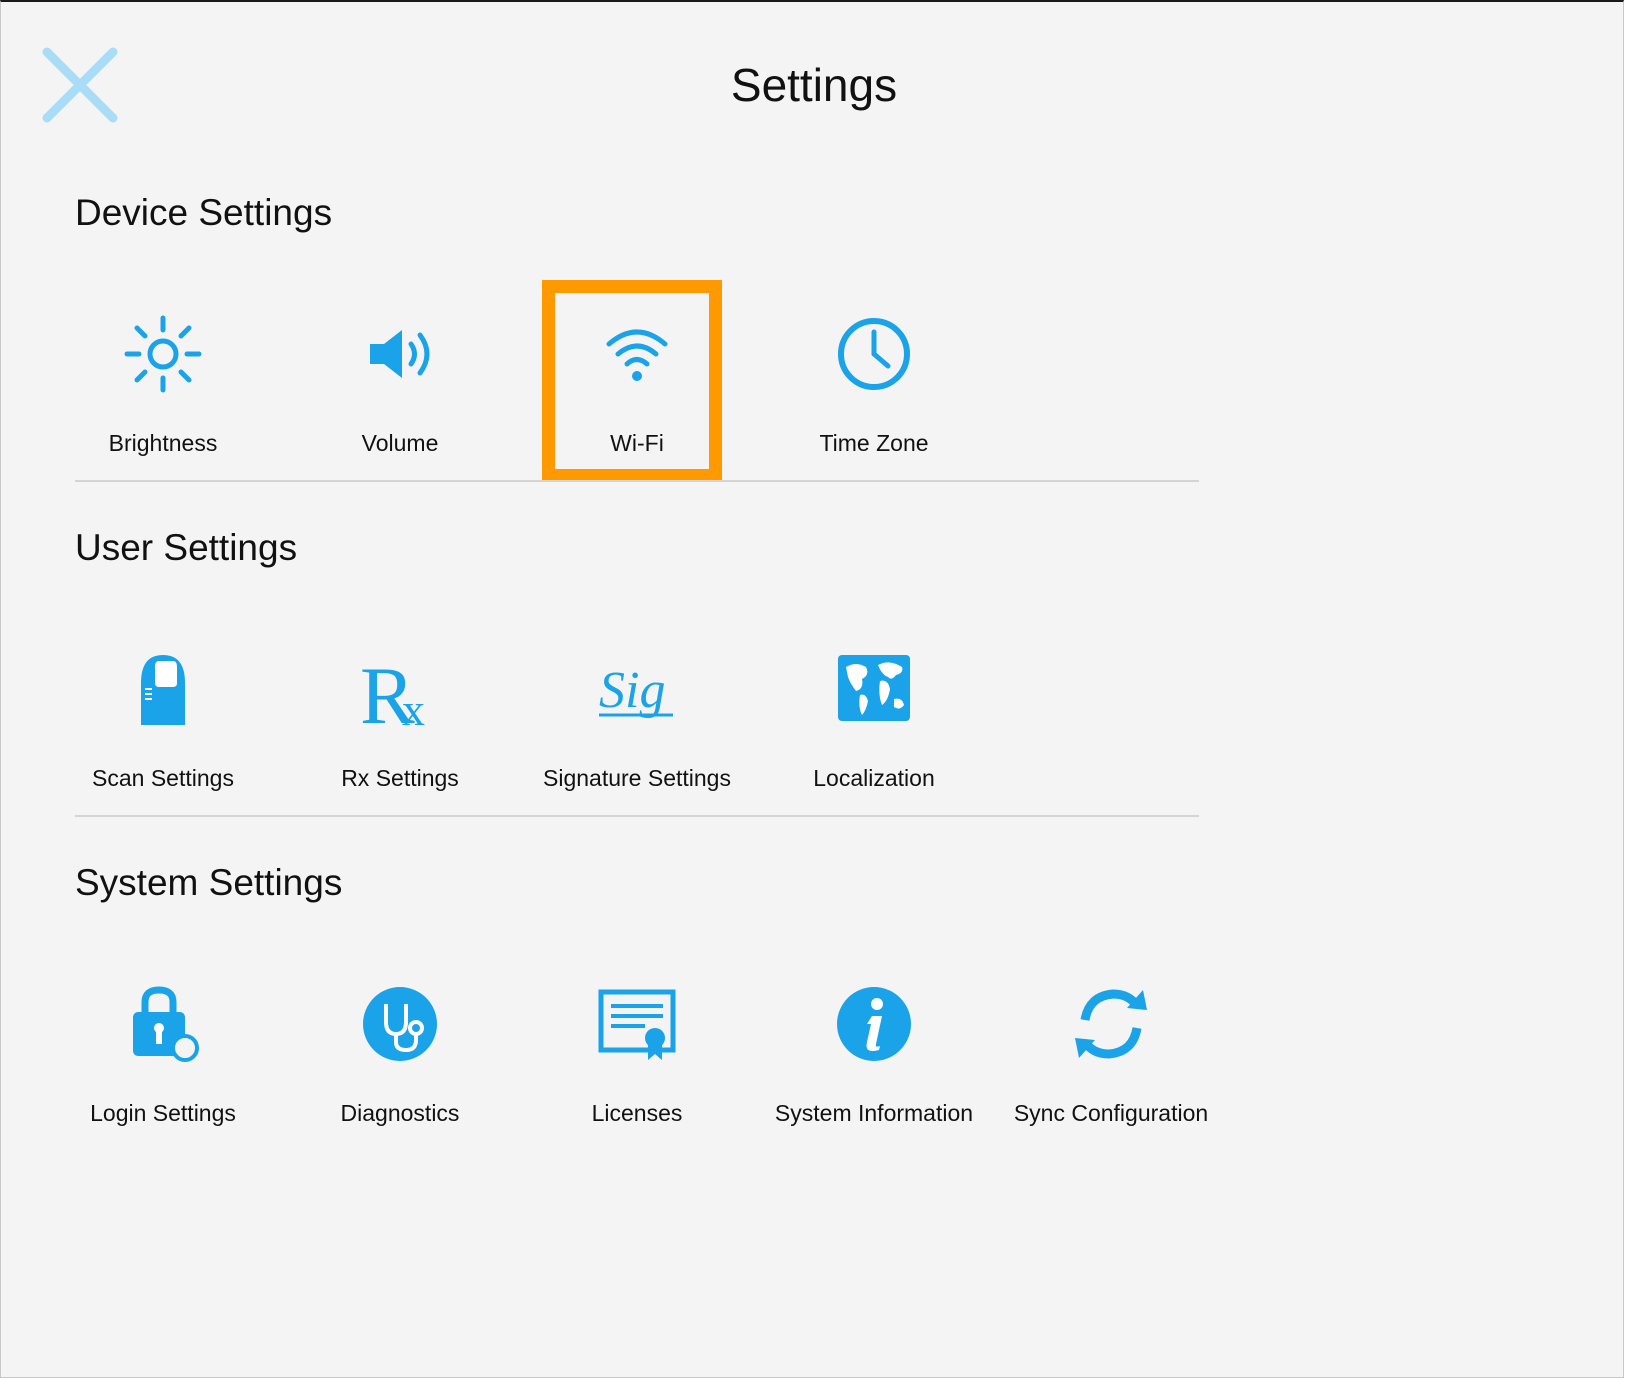 This screenshot has height=1382, width=1626. Describe the element at coordinates (209, 882) in the screenshot. I see `section-title-system: System Settings` at that location.